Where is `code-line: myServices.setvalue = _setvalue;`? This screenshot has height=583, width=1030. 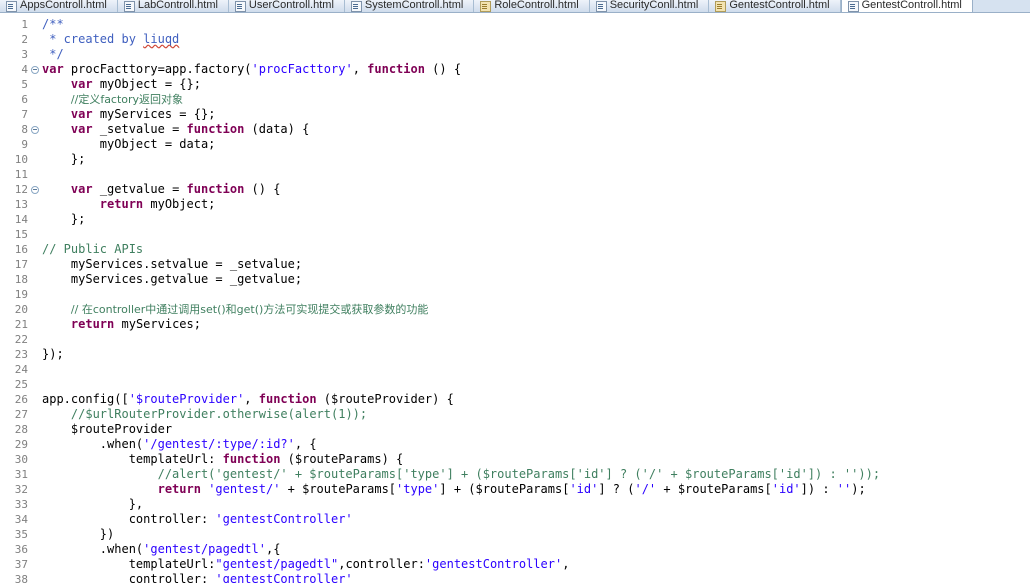 code-line: myServices.setvalue = _setvalue; is located at coordinates (536, 264).